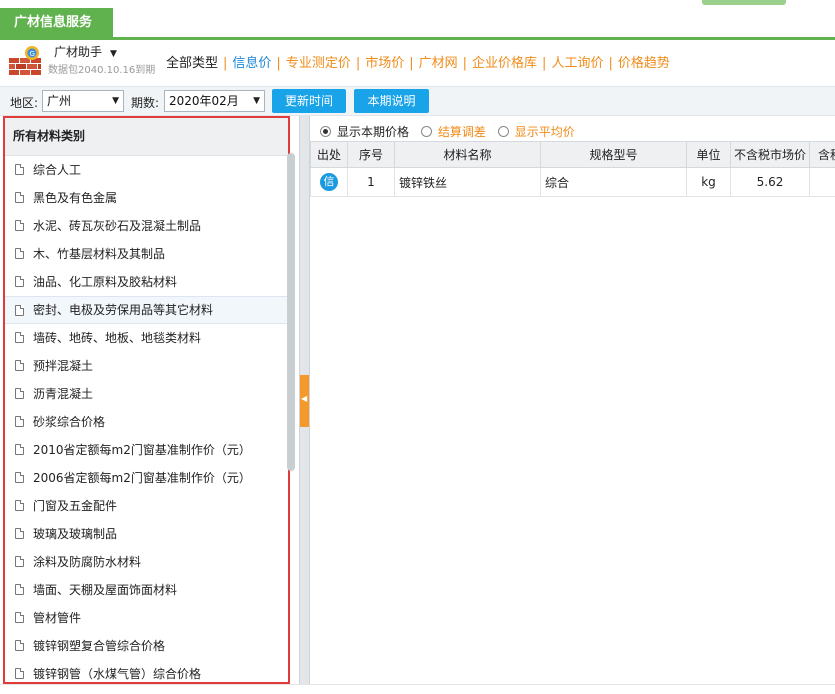 Image resolution: width=835 pixels, height=694 pixels. I want to click on nav-tab-price-trend: 价格趋势, so click(644, 61).